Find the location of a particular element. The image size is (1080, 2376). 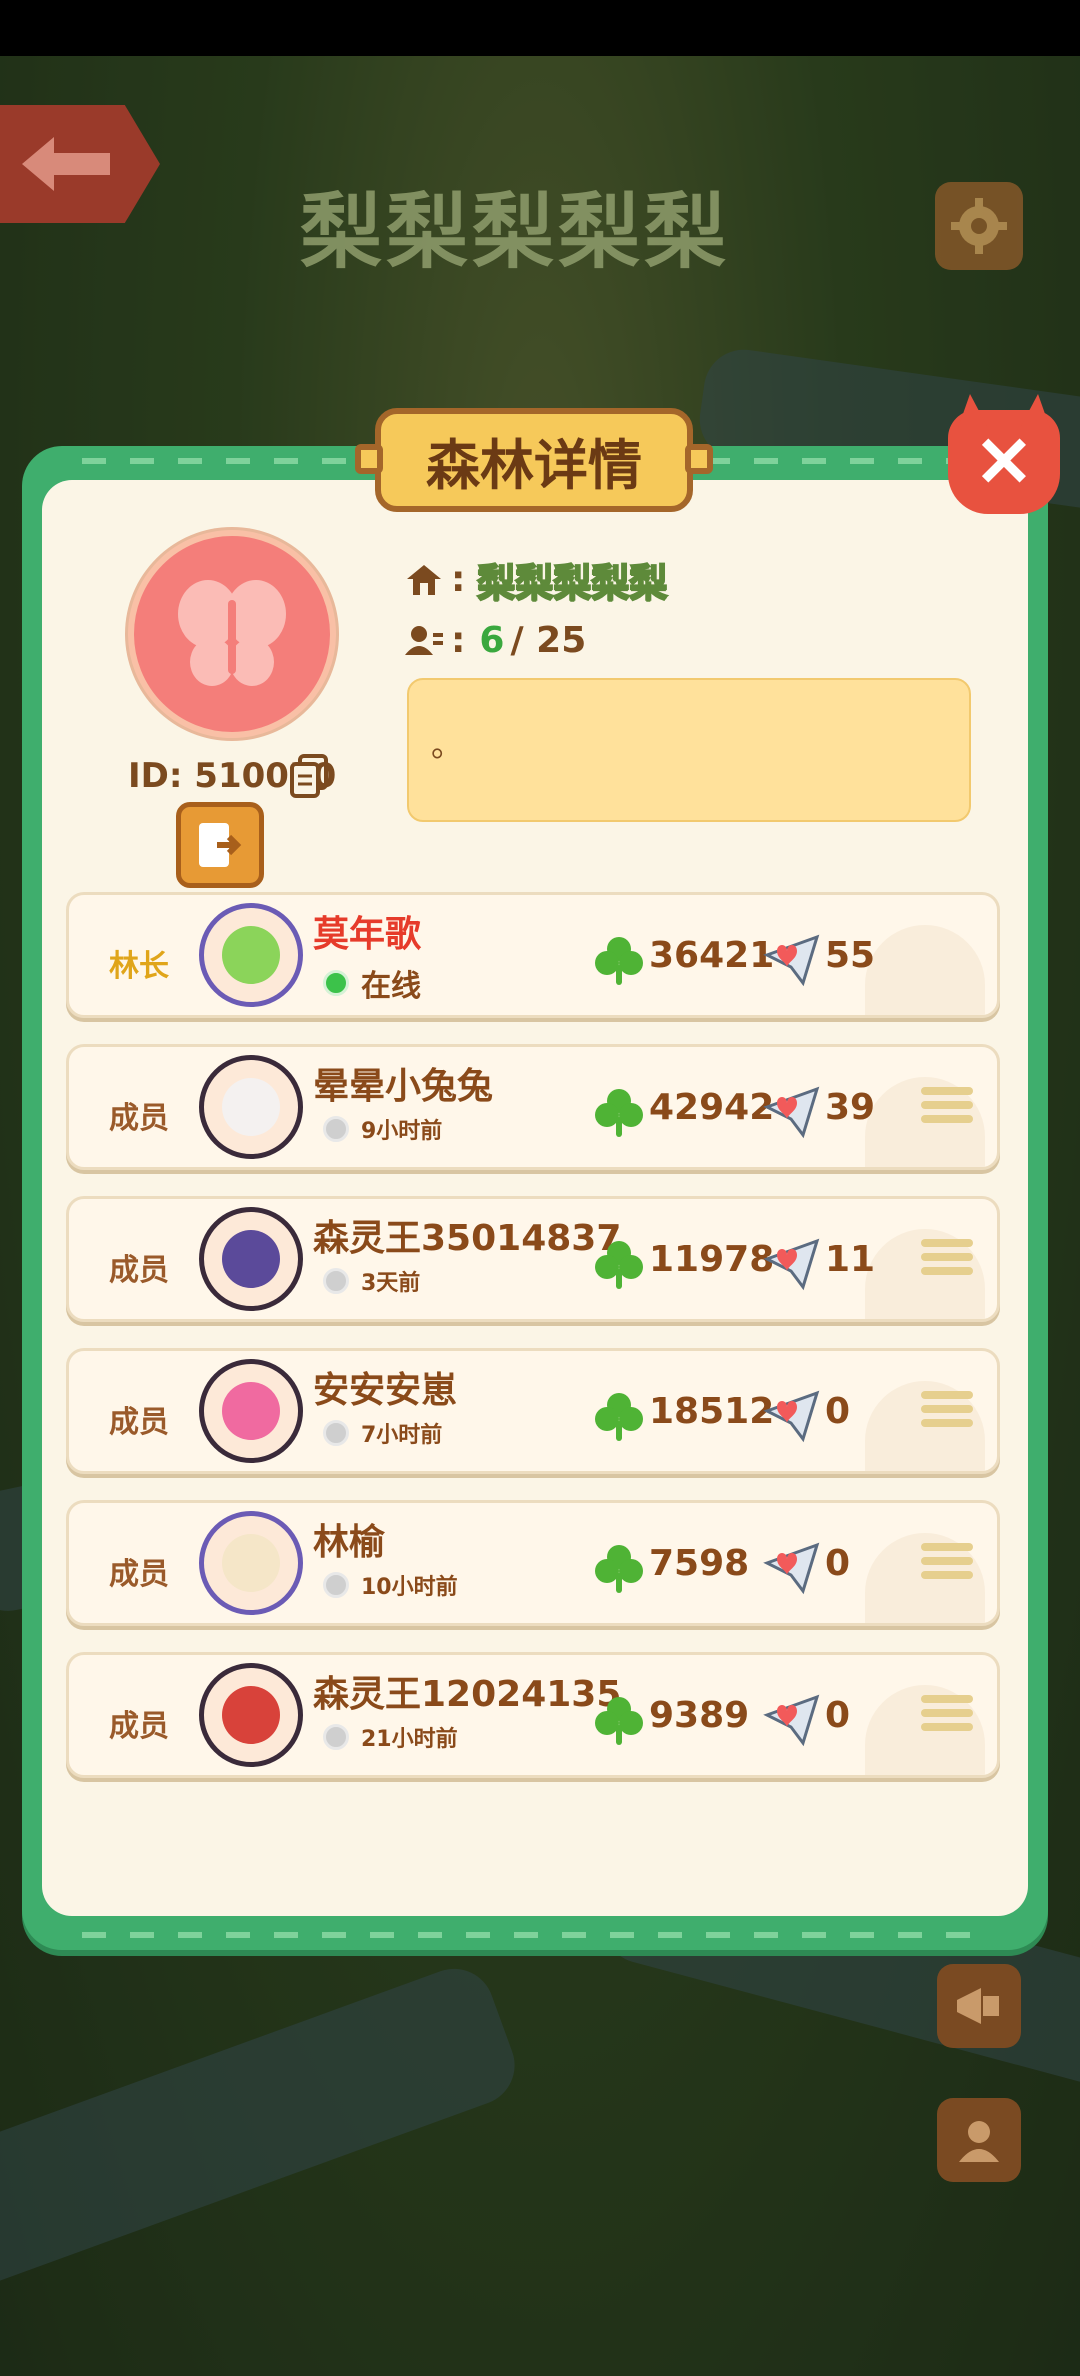

member-row: 林长 莫年歌 在线 36421 55 is located at coordinates (533, 955).